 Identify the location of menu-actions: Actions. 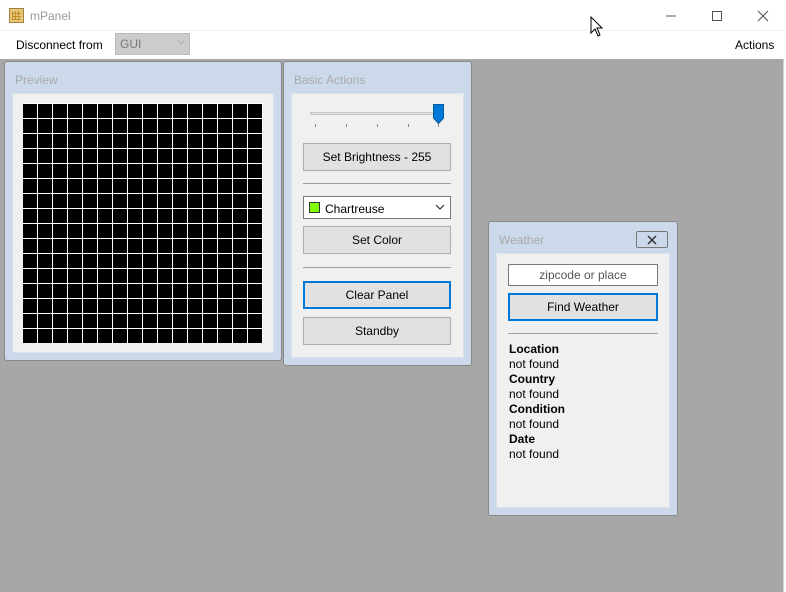
(754, 45).